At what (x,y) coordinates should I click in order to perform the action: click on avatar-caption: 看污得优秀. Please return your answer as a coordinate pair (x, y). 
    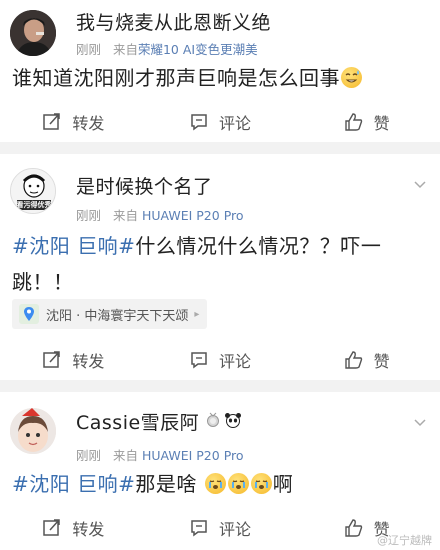
    Looking at the image, I should click on (34, 205).